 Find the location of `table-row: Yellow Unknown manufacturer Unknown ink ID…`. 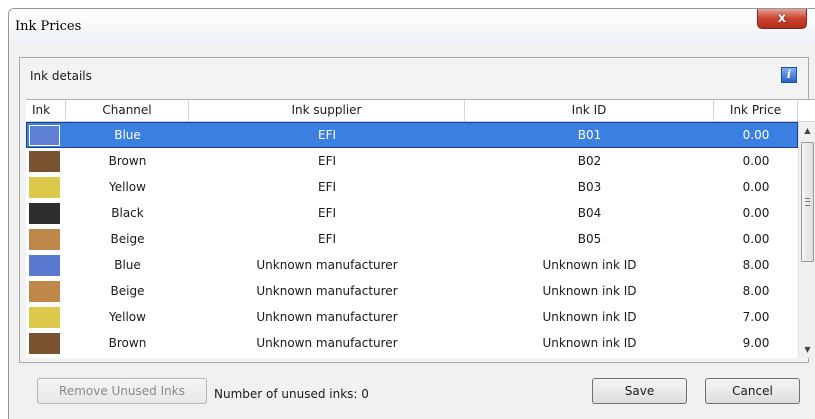

table-row: Yellow Unknown manufacturer Unknown ink ID… is located at coordinates (412, 317).